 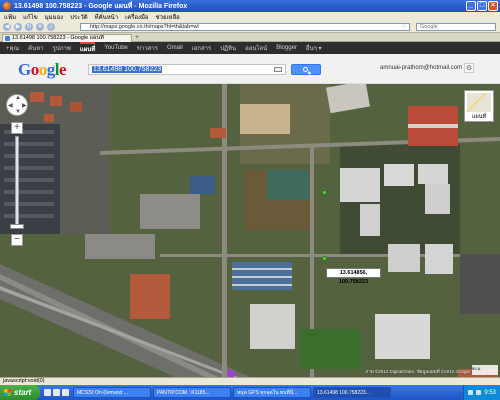 What do you see at coordinates (479, 117) in the screenshot?
I see `map-type-label: แผนที่` at bounding box center [479, 117].